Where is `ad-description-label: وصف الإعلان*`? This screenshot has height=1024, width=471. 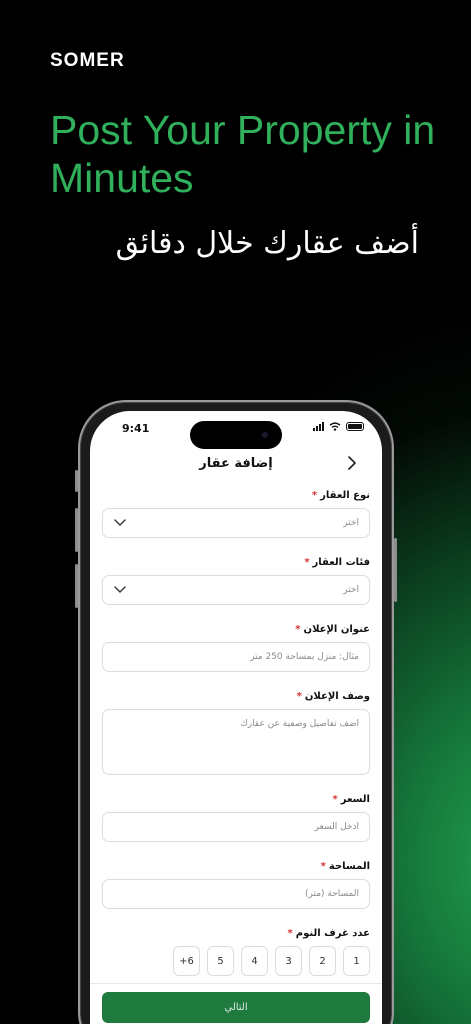 ad-description-label: وصف الإعلان* is located at coordinates (333, 696).